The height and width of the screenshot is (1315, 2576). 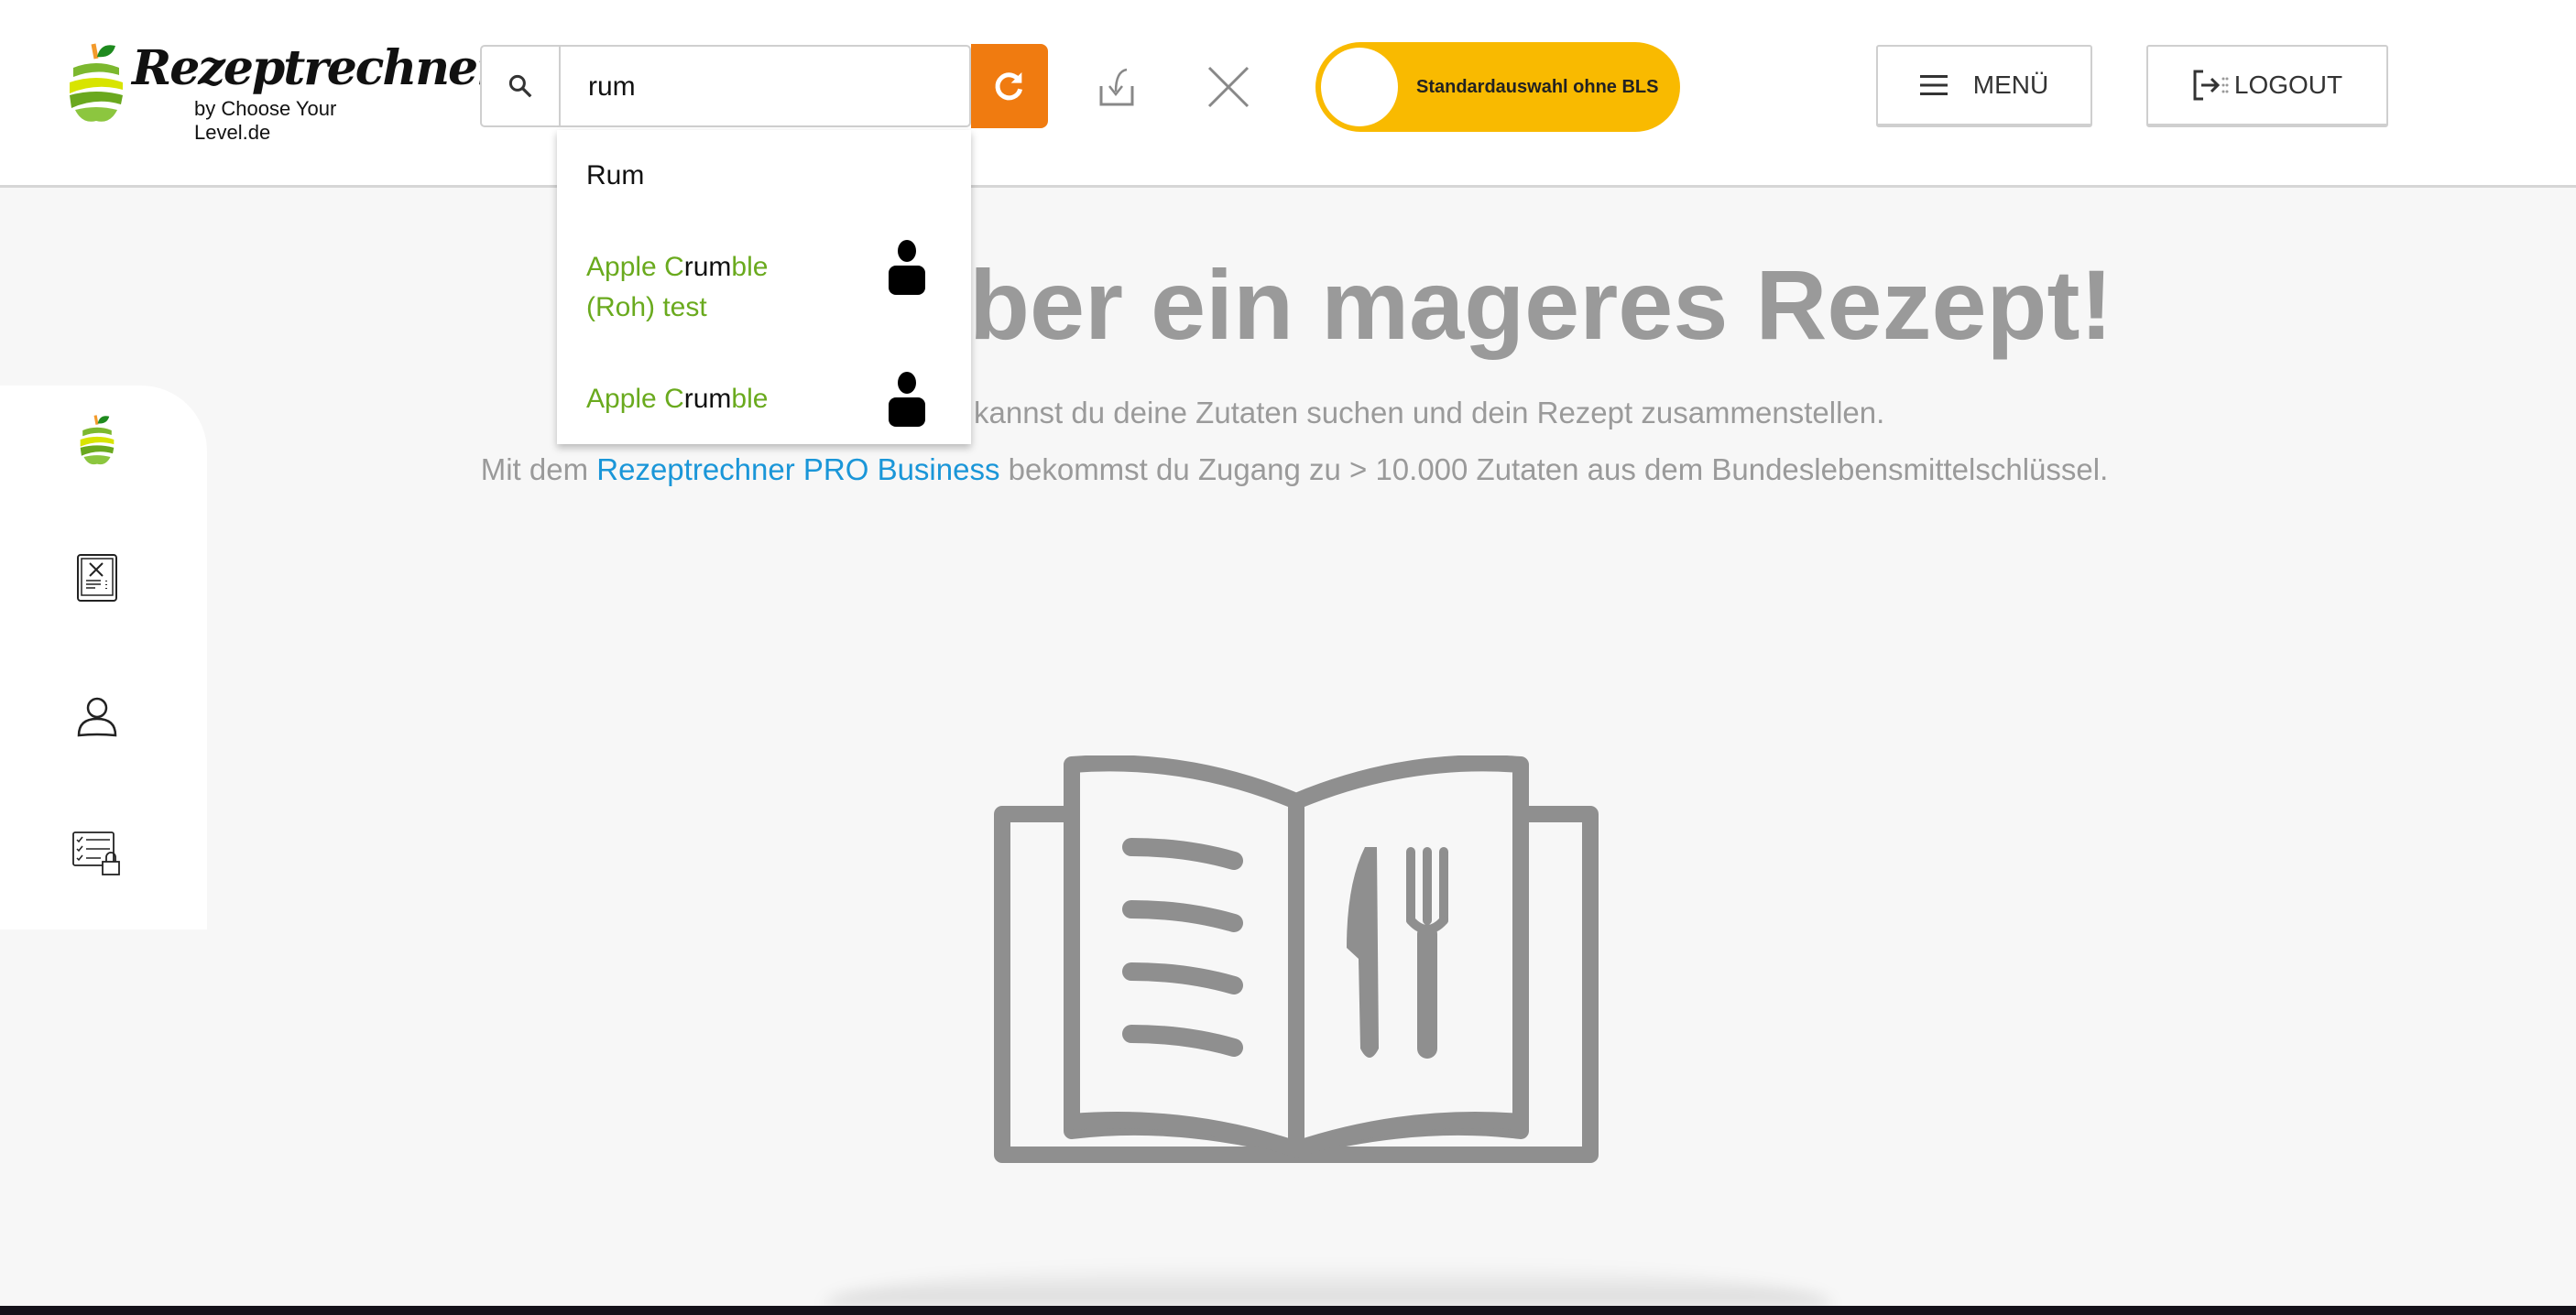 I want to click on toggle-knob, so click(x=1359, y=87).